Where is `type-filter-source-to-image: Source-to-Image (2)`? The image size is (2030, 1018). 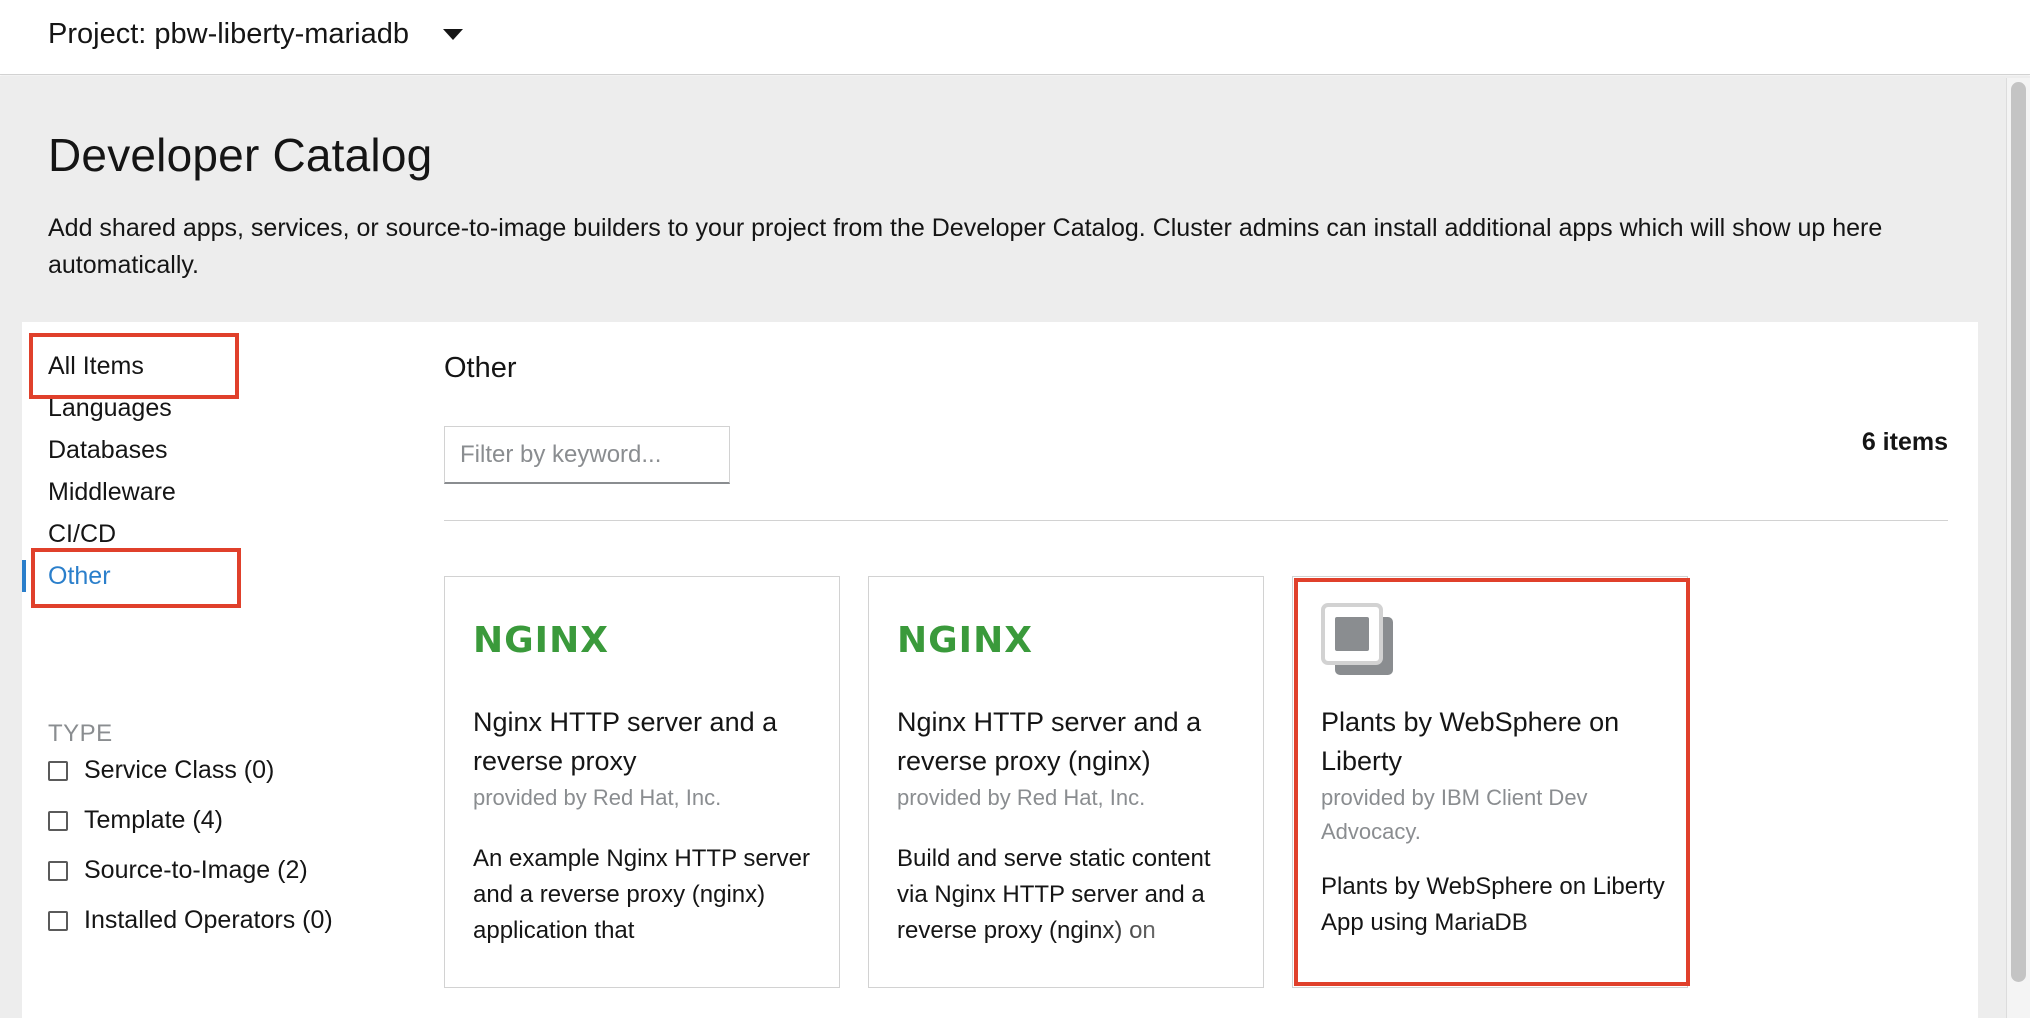
type-filter-source-to-image: Source-to-Image (2) is located at coordinates (178, 870).